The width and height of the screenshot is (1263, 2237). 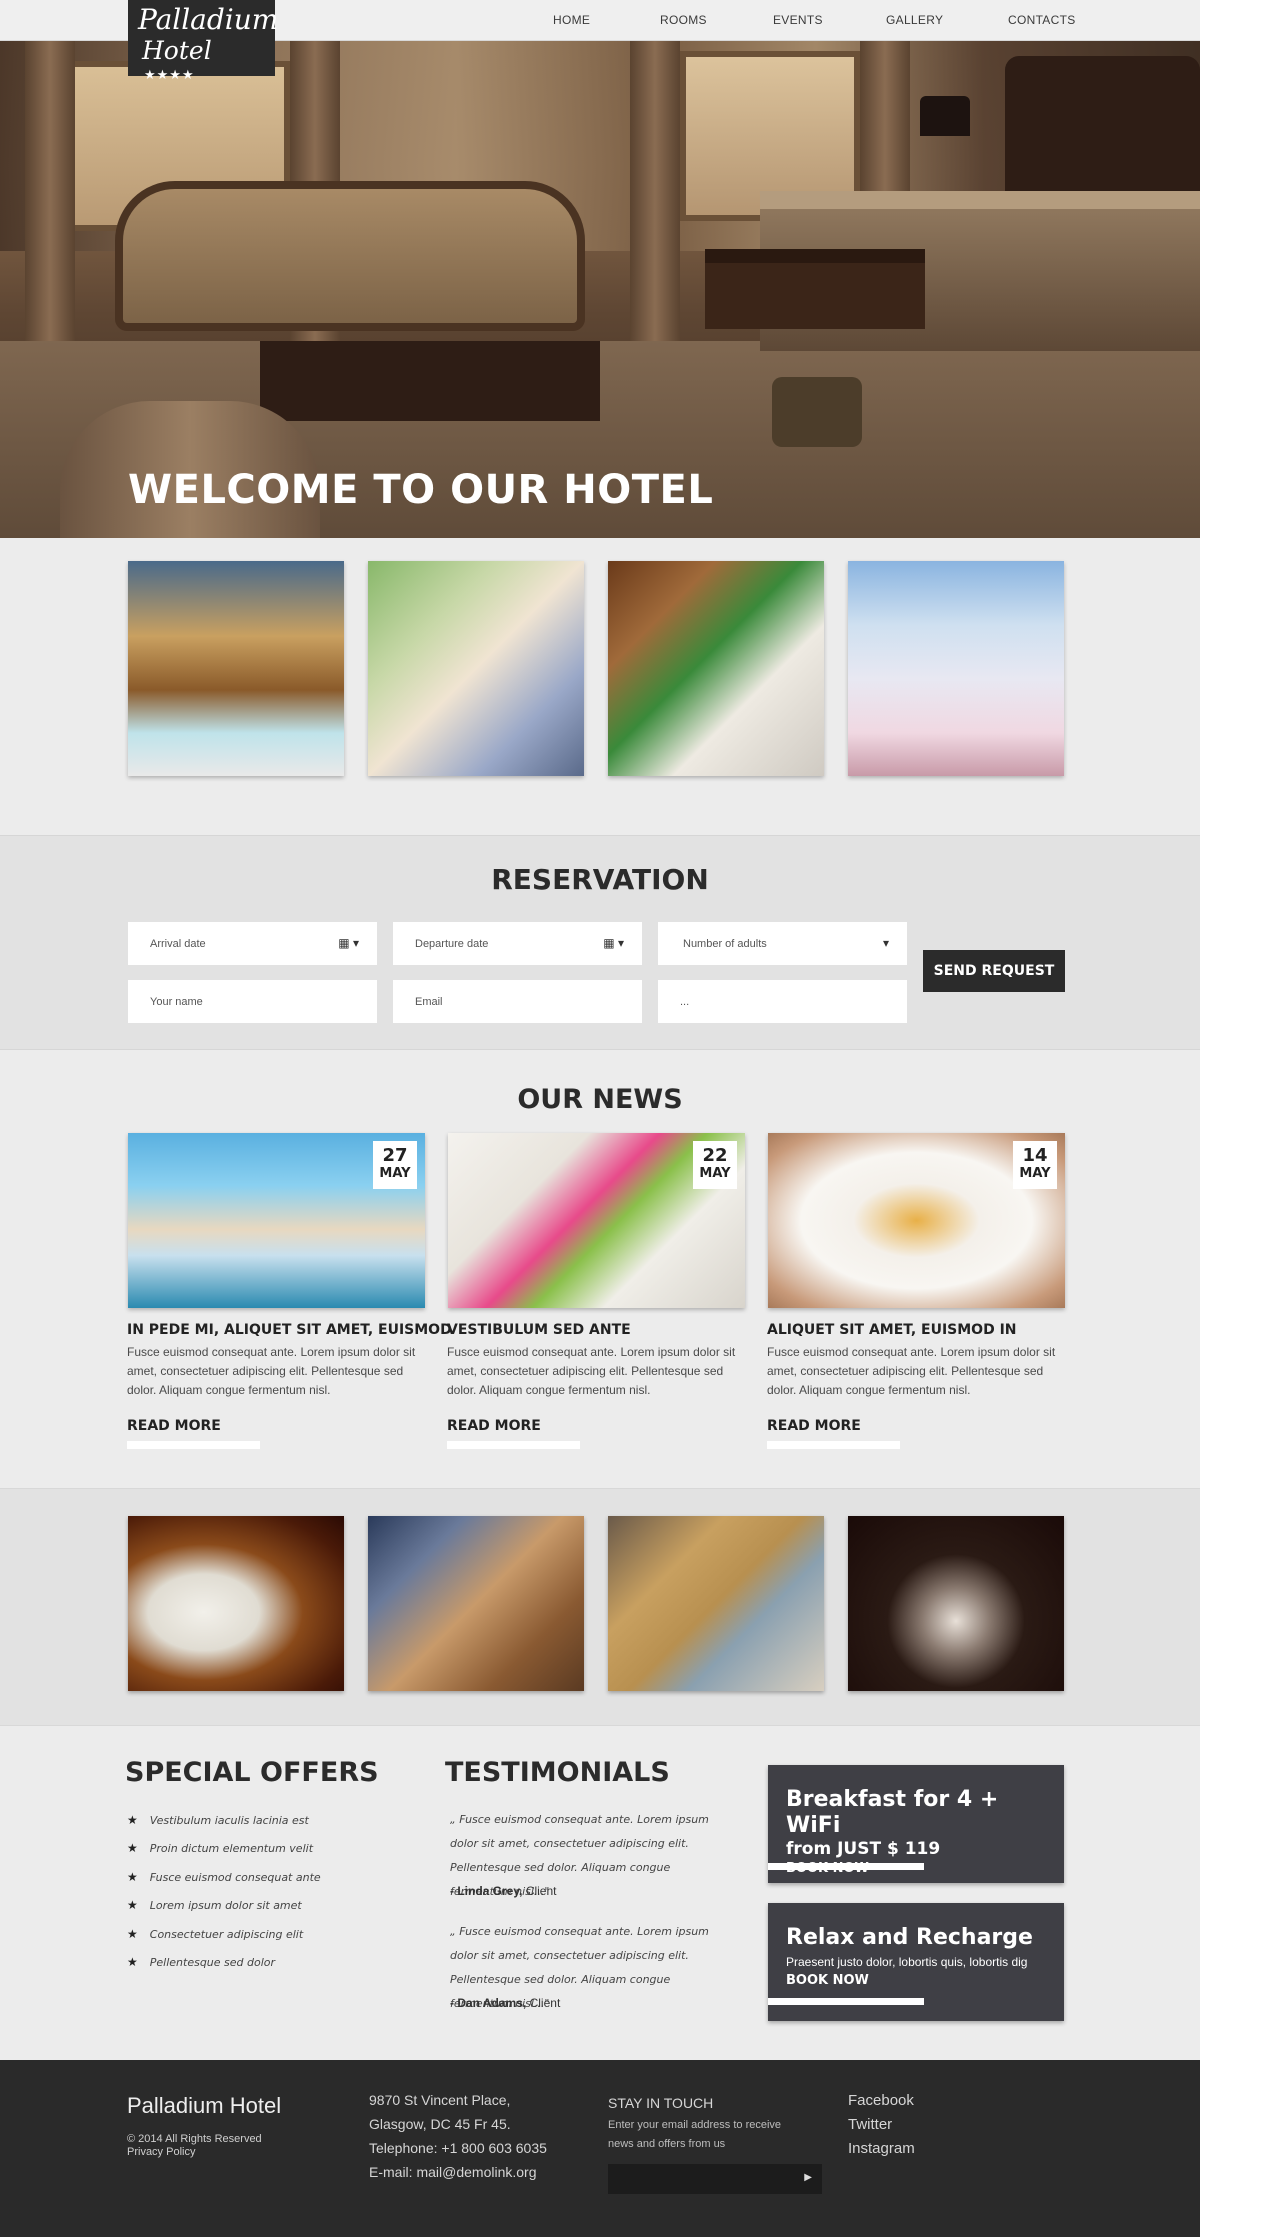 I want to click on nav-rooms: ROOMS, so click(x=683, y=20).